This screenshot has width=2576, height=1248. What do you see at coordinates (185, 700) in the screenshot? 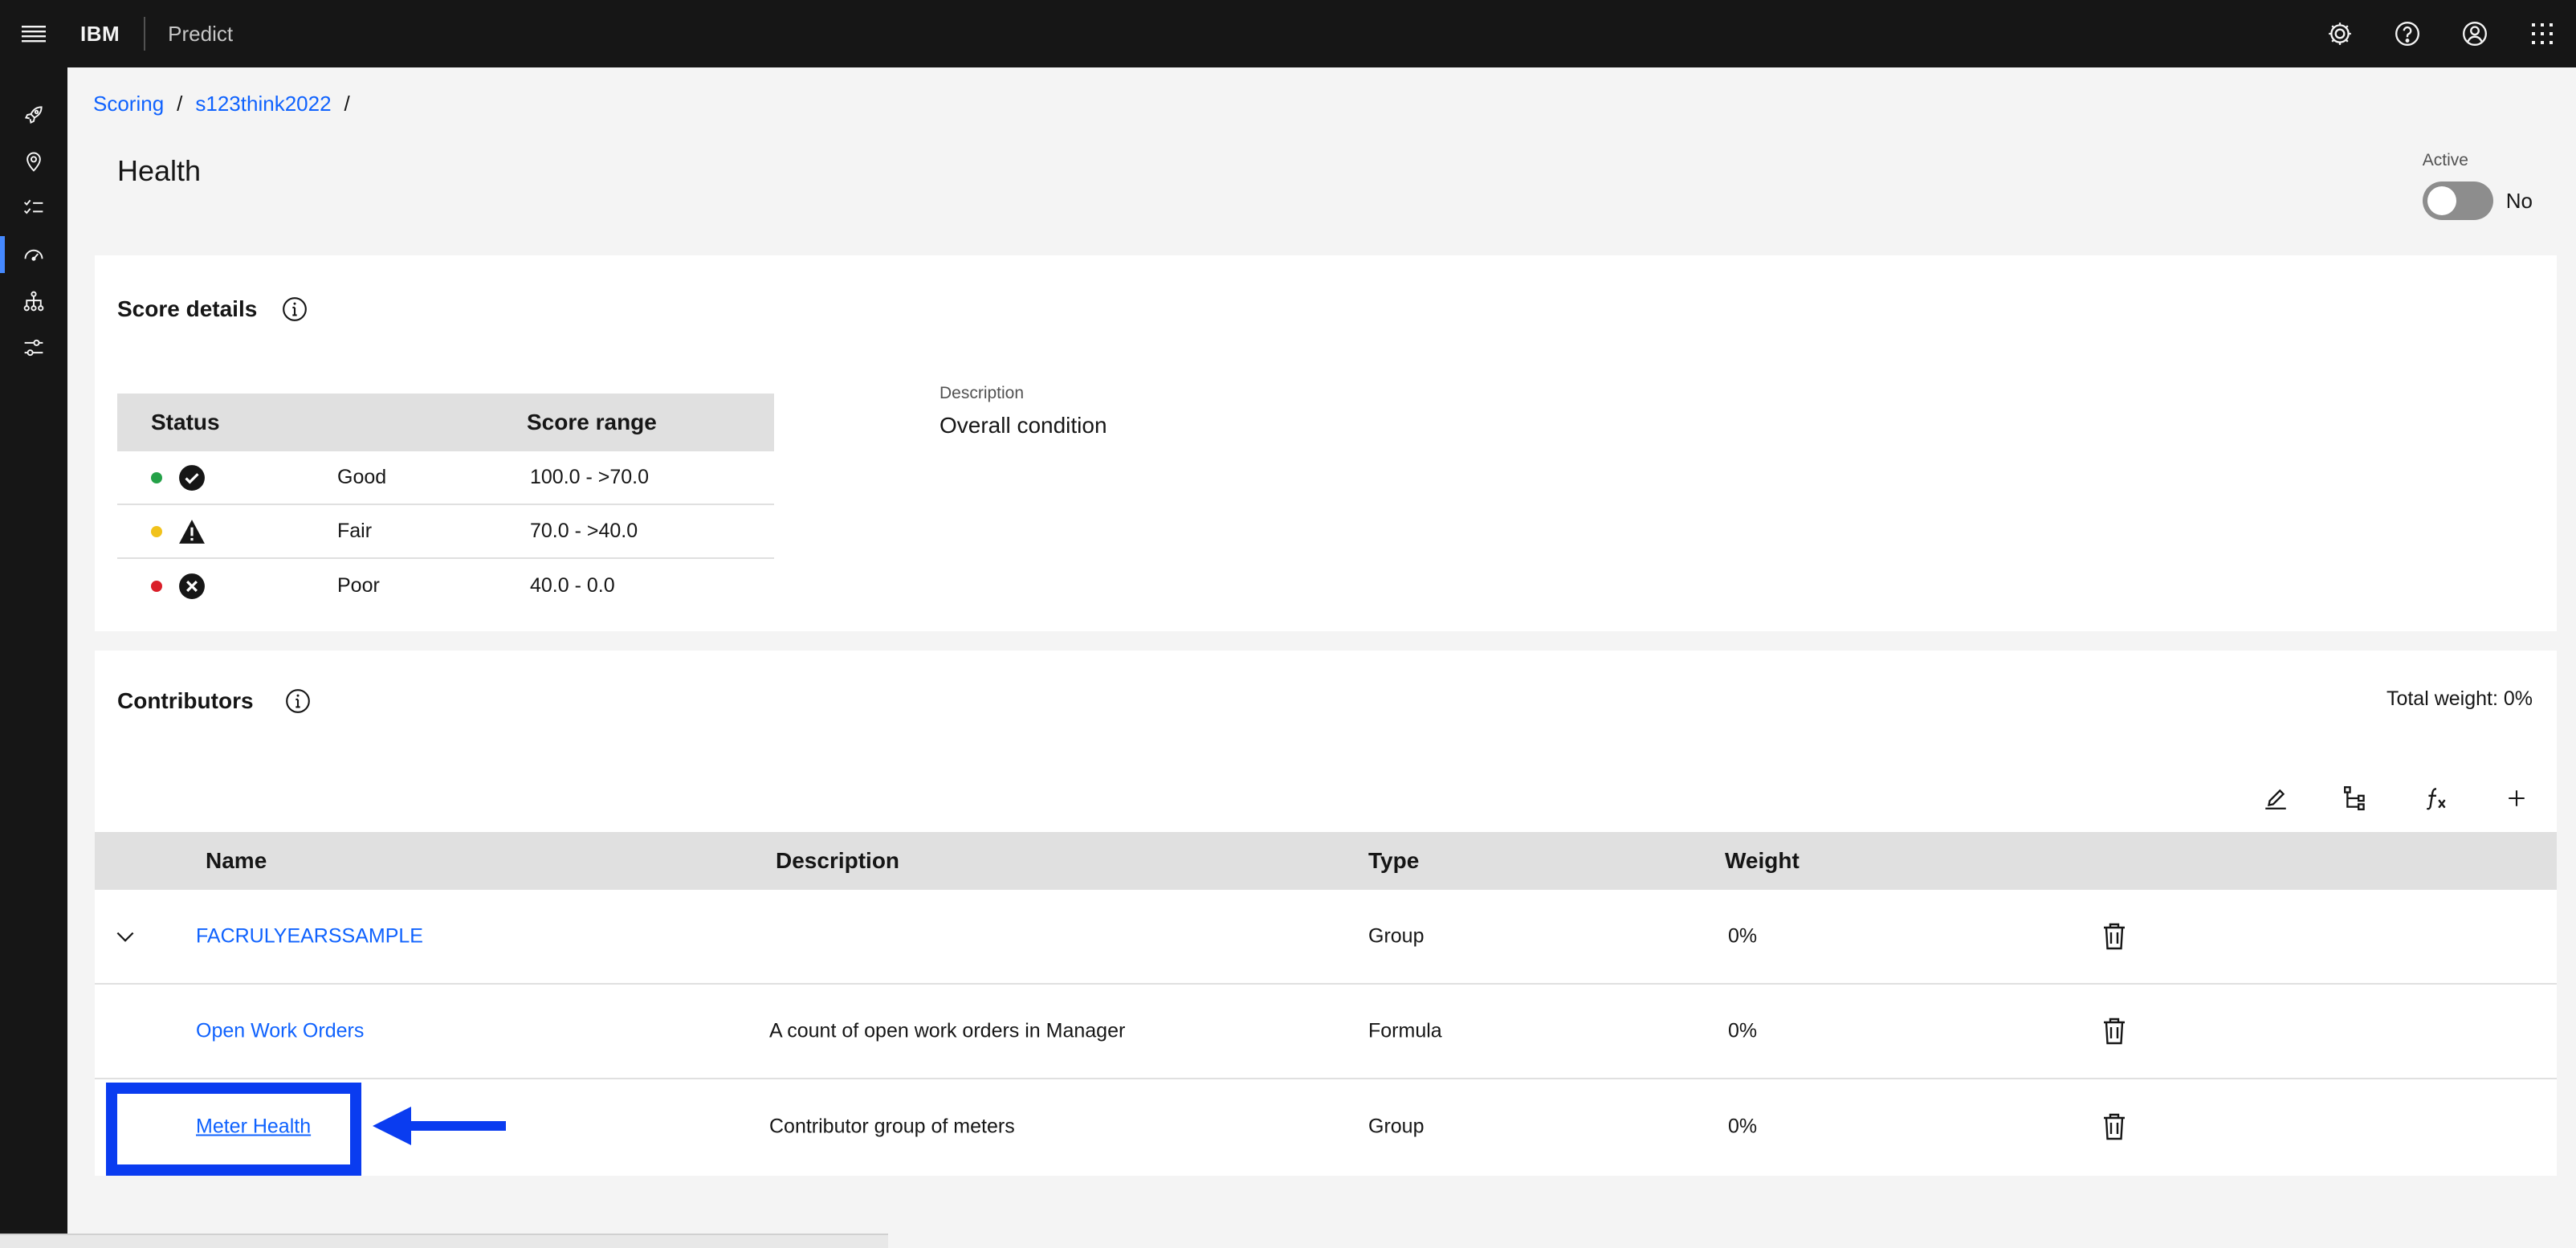
I see `contributors-title: Contributors` at bounding box center [185, 700].